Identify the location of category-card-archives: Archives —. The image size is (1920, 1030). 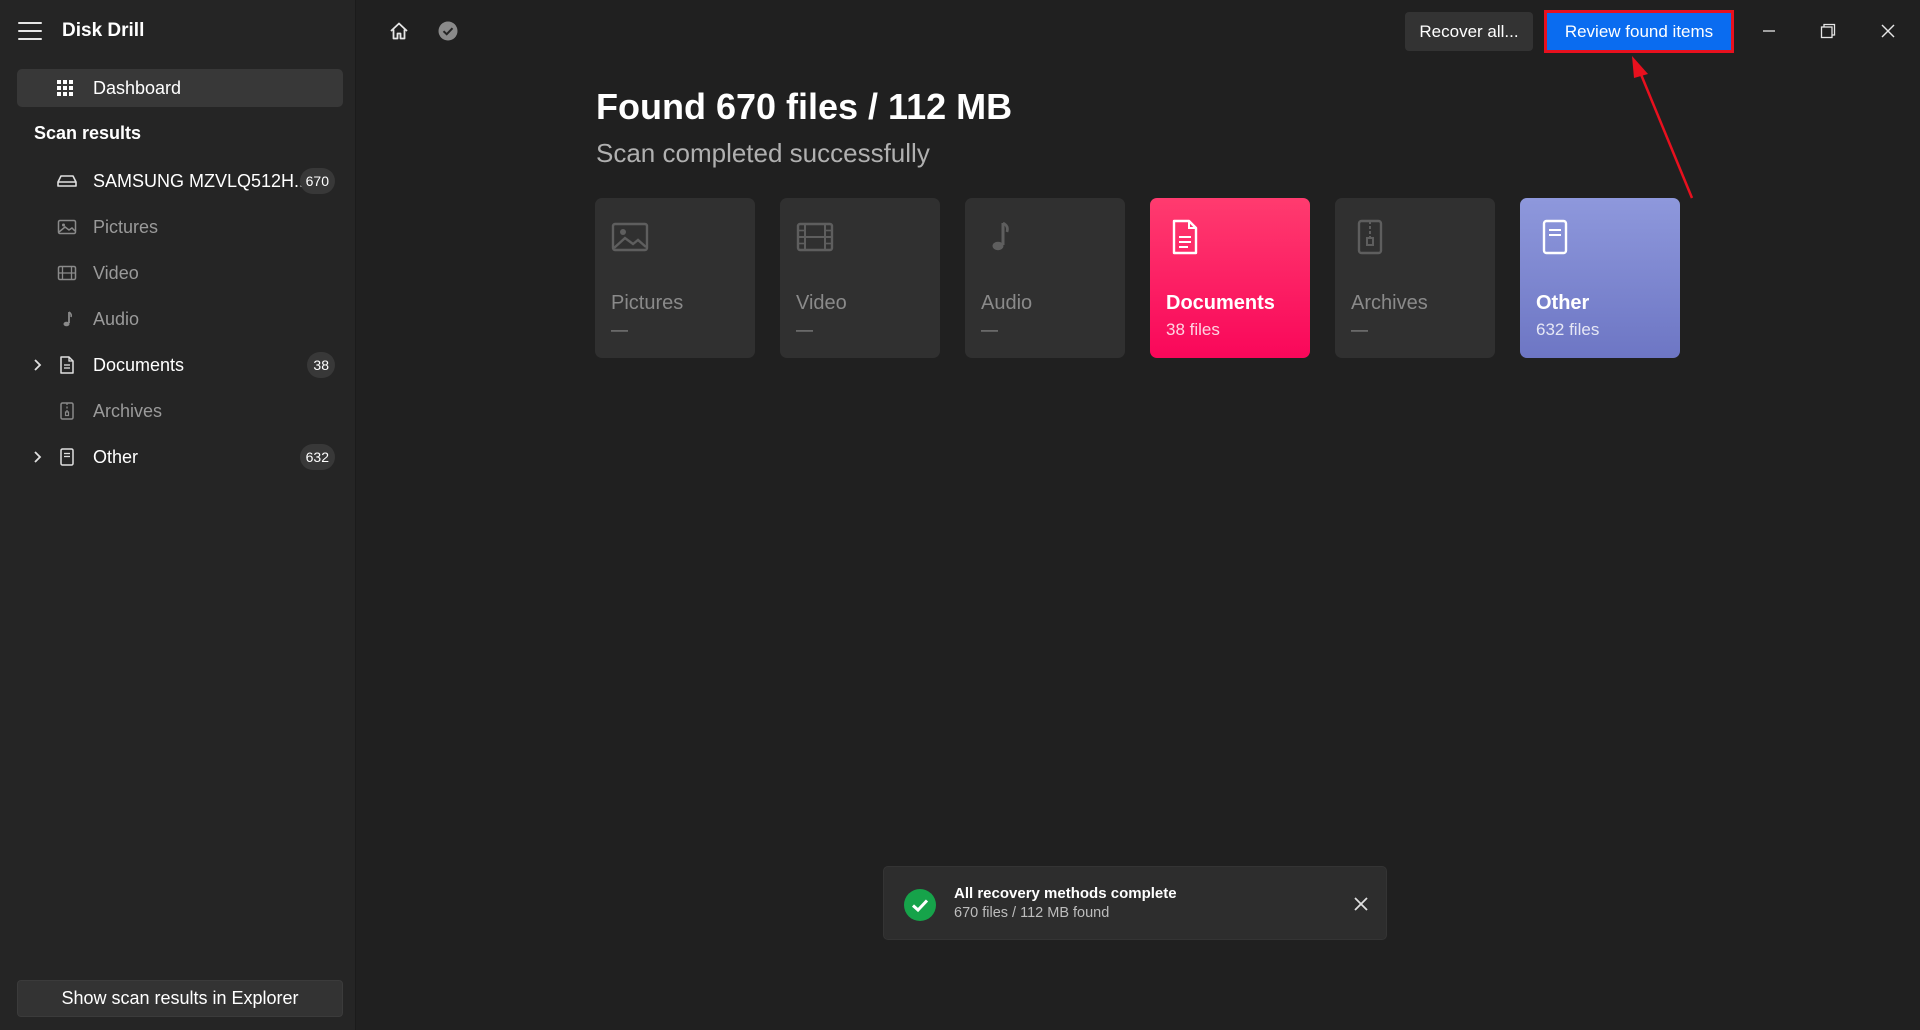
(1415, 278).